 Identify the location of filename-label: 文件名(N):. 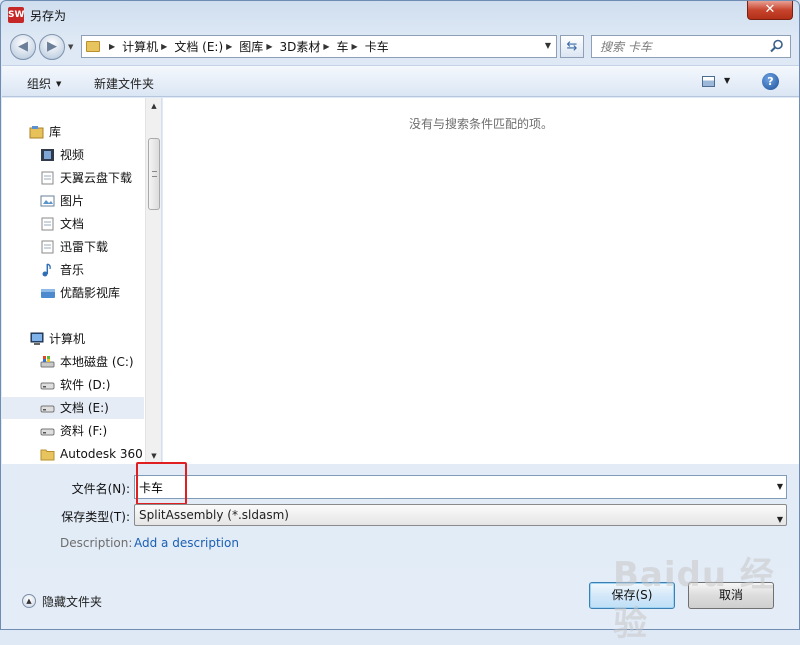
(100, 489).